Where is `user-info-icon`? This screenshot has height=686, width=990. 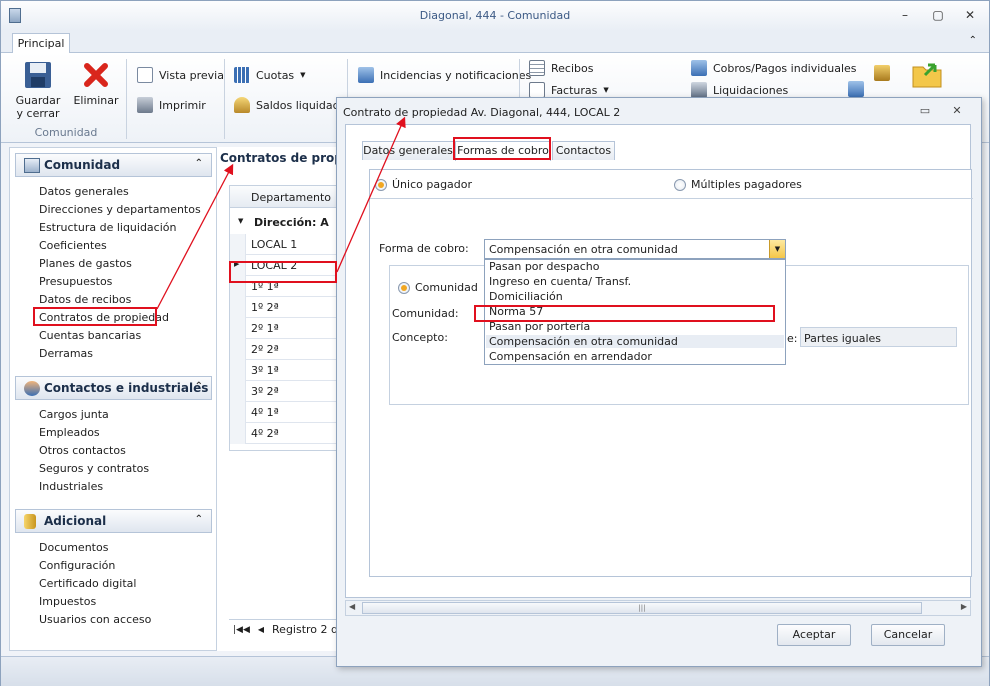
user-info-icon is located at coordinates (856, 67).